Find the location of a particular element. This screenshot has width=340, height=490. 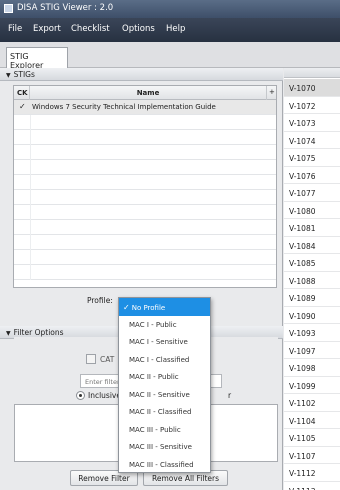

vulnerability-row: V-1081 is located at coordinates (312, 228).